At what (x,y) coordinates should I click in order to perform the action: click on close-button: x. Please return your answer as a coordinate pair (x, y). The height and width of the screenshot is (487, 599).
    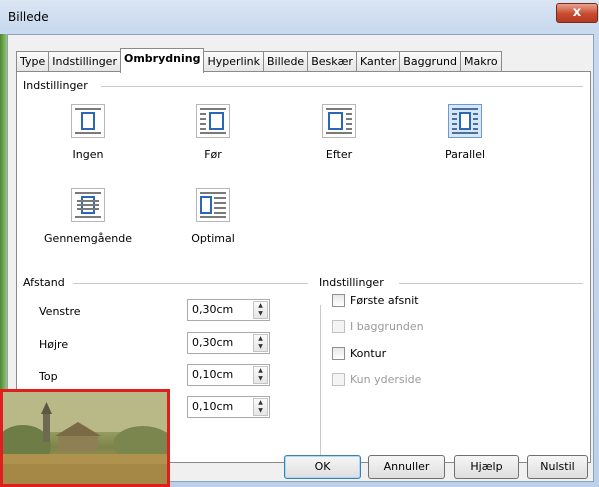
    Looking at the image, I should click on (577, 13).